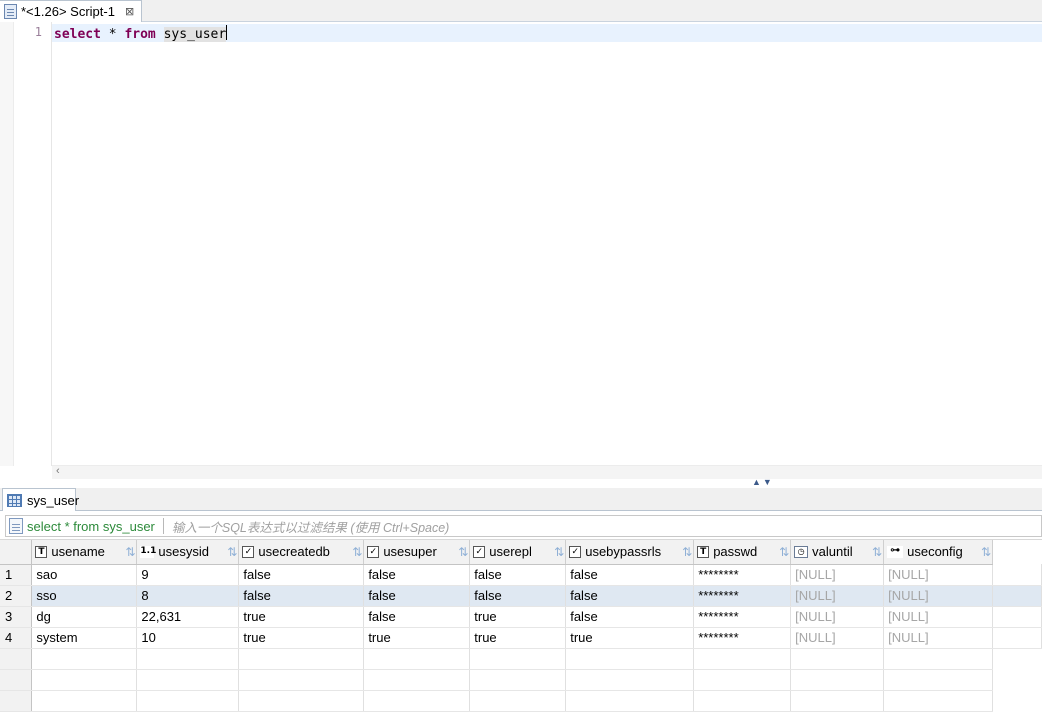  What do you see at coordinates (188, 596) in the screenshot?
I see `cell-usesysid: 8` at bounding box center [188, 596].